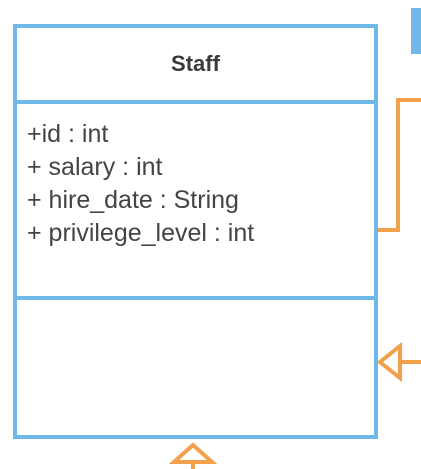 This screenshot has width=421, height=469. I want to click on attribute-salary: + salary : int, so click(95, 167).